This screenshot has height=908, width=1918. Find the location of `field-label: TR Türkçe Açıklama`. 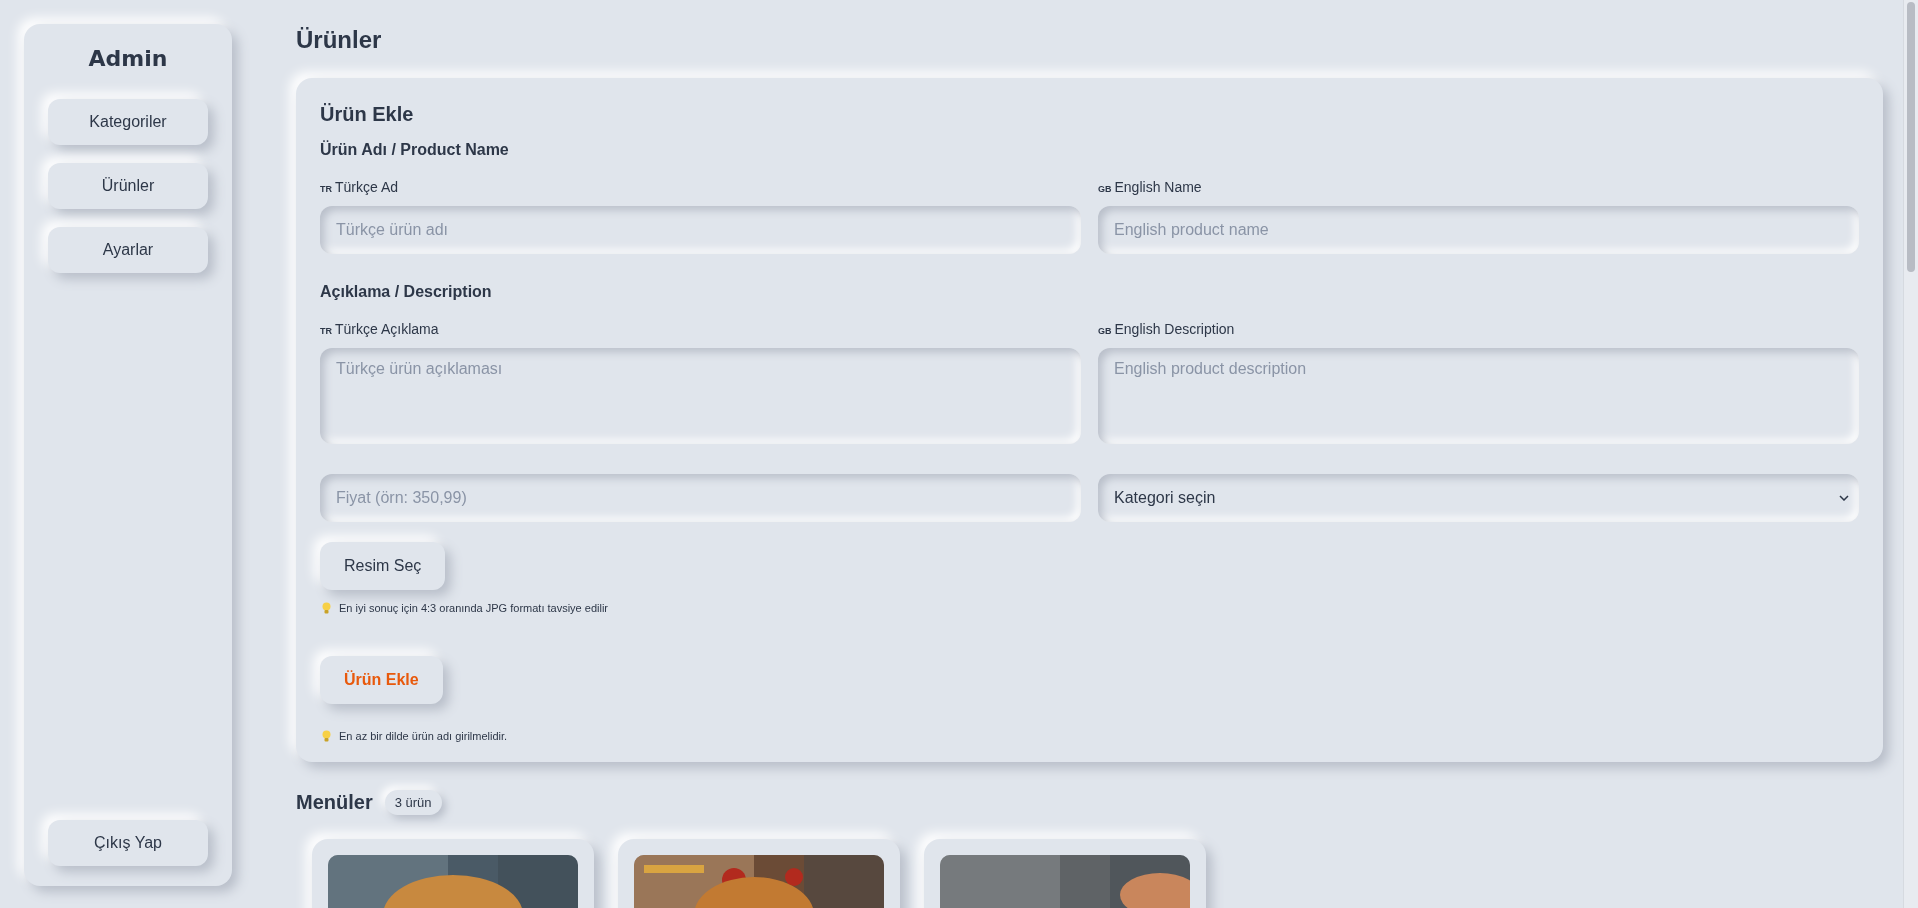

field-label: TR Türkçe Açıklama is located at coordinates (380, 329).